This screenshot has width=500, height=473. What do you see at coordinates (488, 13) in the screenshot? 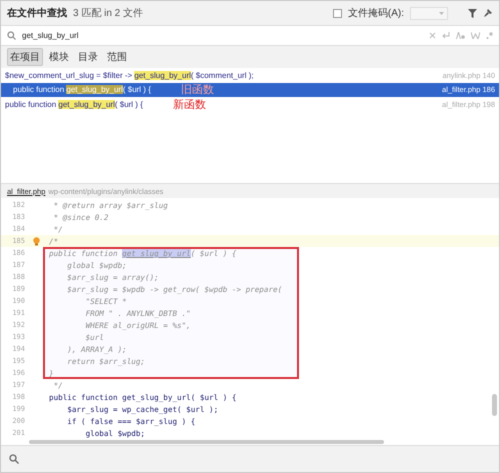
I see `pin-icon` at bounding box center [488, 13].